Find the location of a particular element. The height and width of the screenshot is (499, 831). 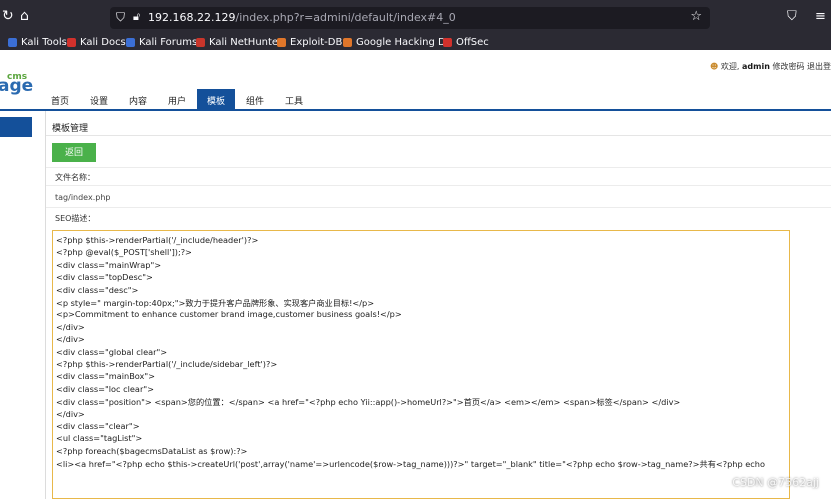

welcome-bar: ☻ 欢迎, admin 修改密码 退出登 is located at coordinates (770, 66).